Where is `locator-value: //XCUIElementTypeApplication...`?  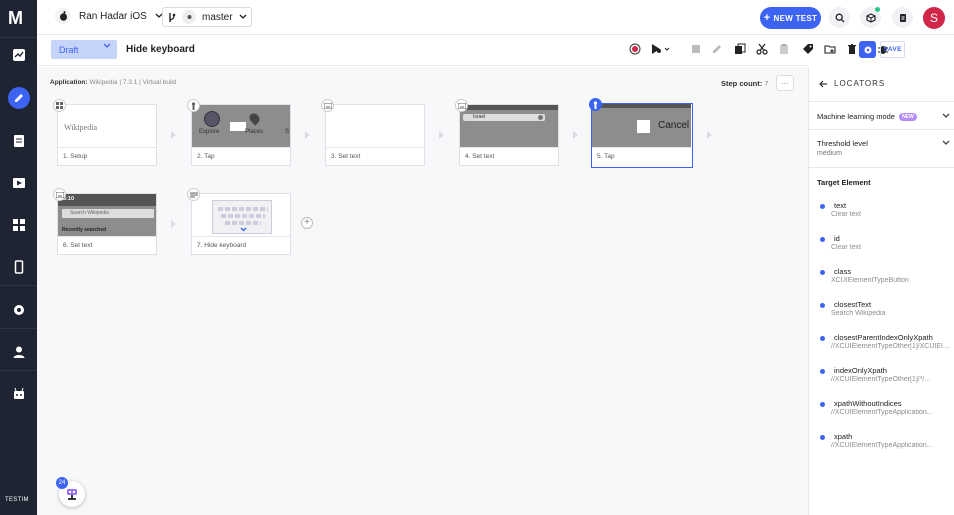 locator-value: //XCUIElementTypeApplication... is located at coordinates (882, 445).